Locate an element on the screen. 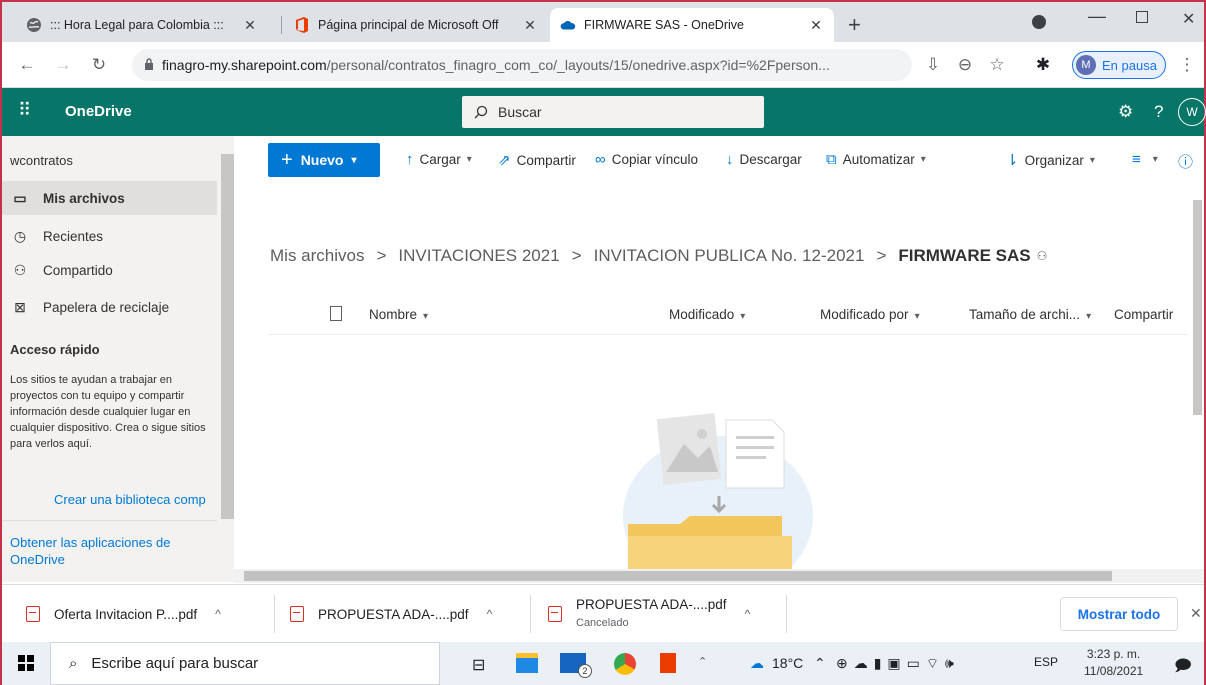 The width and height of the screenshot is (1206, 685). forward-icon: → is located at coordinates (63, 65).